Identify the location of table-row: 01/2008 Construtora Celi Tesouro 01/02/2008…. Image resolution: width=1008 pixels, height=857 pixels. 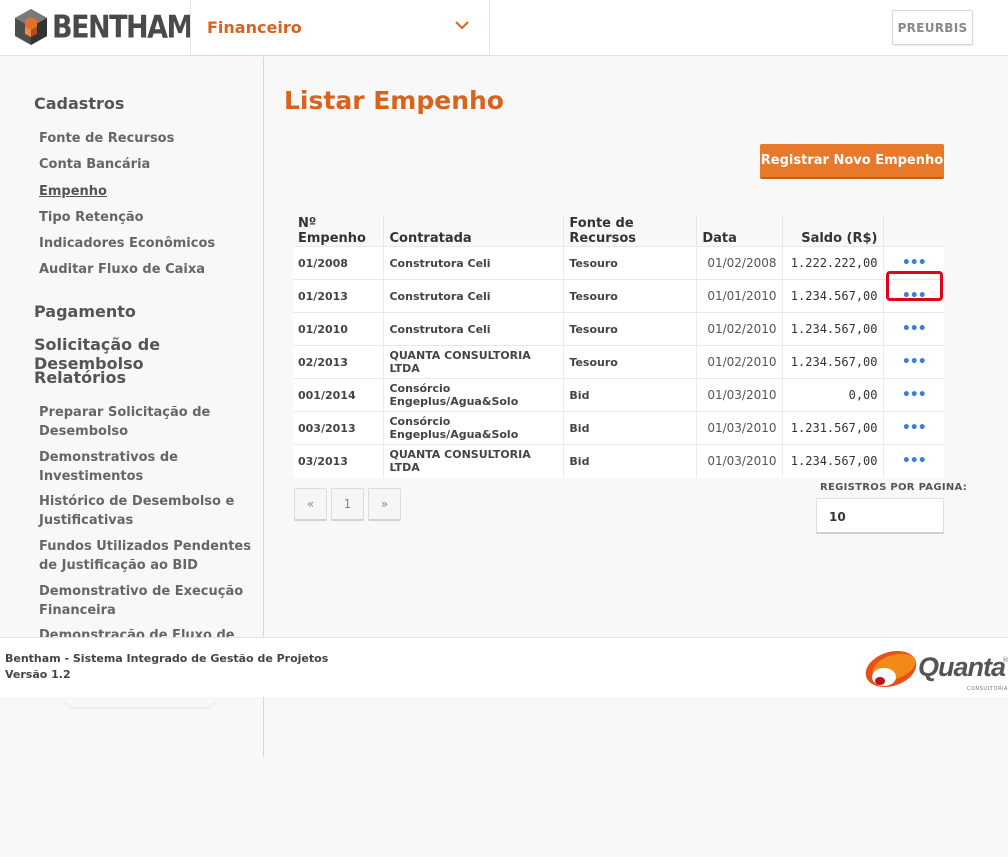
(618, 263).